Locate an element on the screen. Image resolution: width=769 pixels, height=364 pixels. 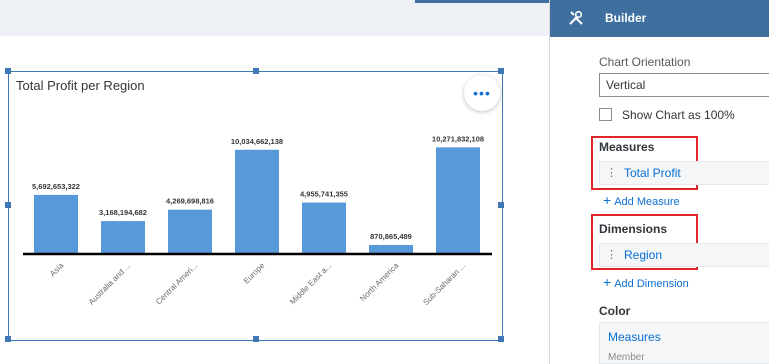
wrench-icon is located at coordinates (576, 18).